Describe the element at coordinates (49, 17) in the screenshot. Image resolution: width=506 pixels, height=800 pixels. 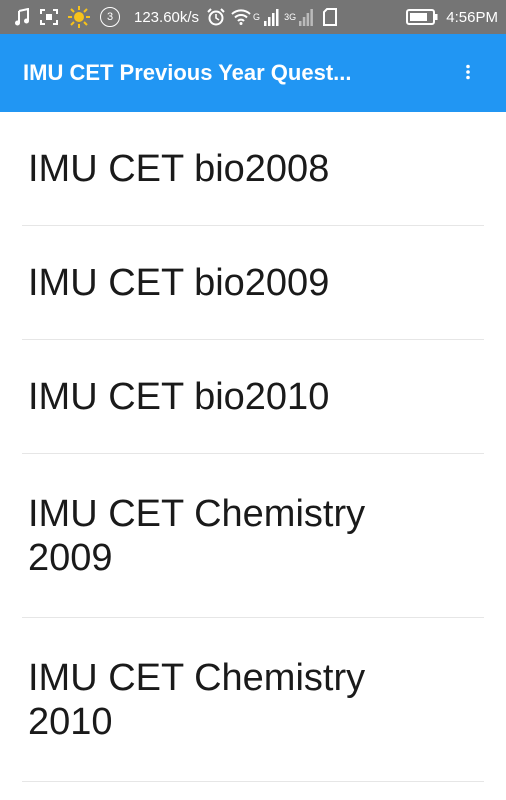
I see `screenshot-icon` at that location.